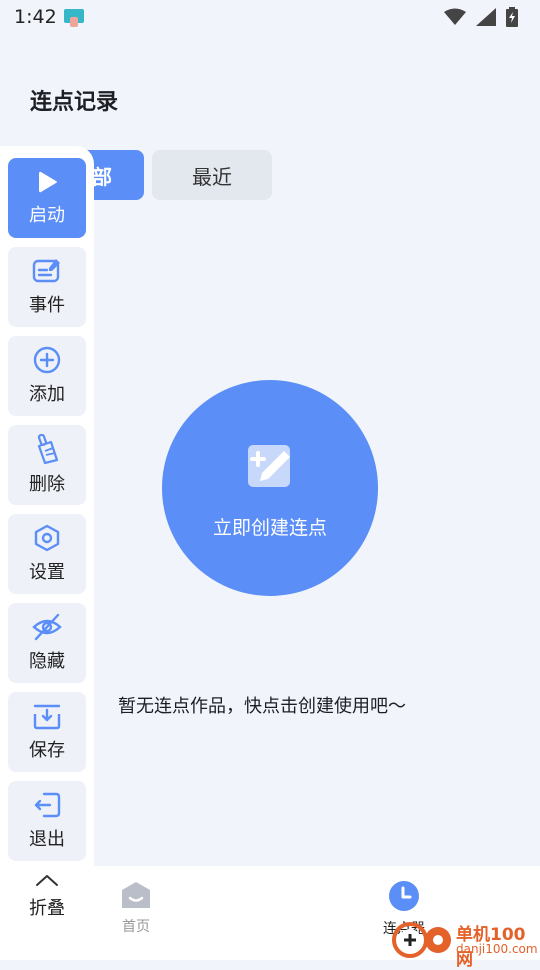 This screenshot has height=970, width=540. Describe the element at coordinates (47, 376) in the screenshot. I see `add-button: 添加` at that location.